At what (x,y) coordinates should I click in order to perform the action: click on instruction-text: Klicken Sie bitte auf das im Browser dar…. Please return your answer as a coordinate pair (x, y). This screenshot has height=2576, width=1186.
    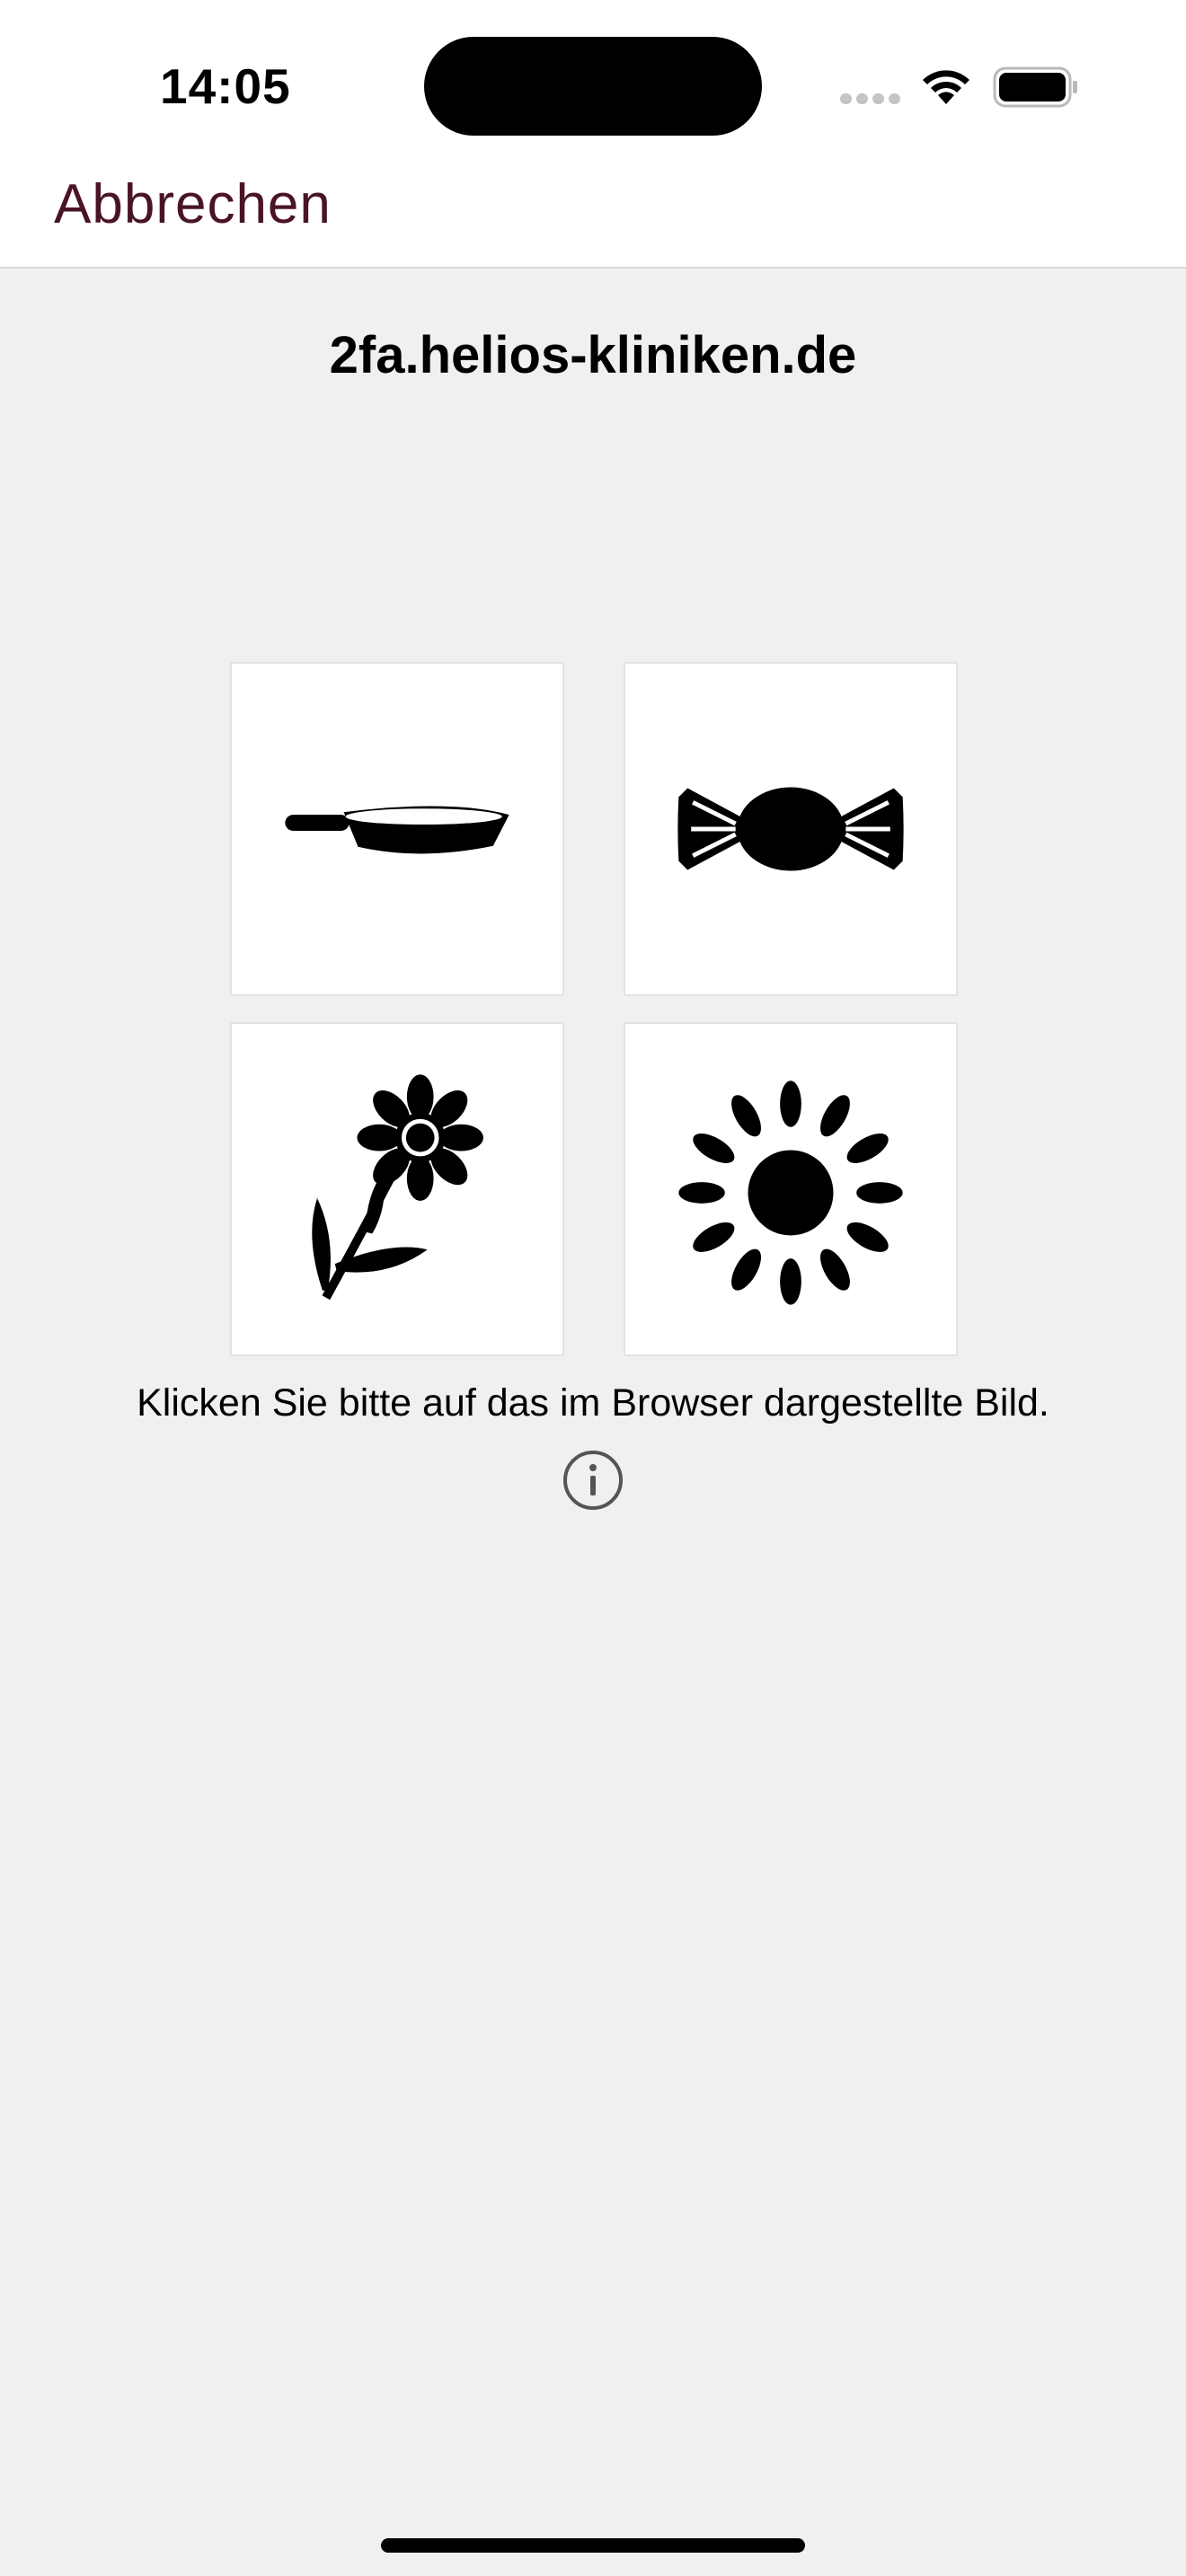
    Looking at the image, I should click on (593, 1403).